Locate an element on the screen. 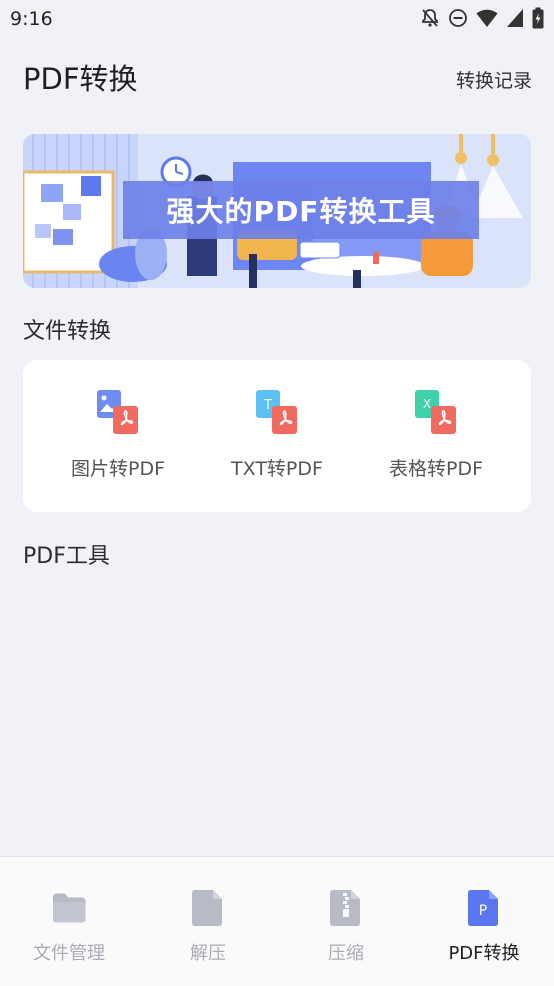 The image size is (554, 986). txt-to-pdf-label: TXT转PDF is located at coordinates (277, 469).